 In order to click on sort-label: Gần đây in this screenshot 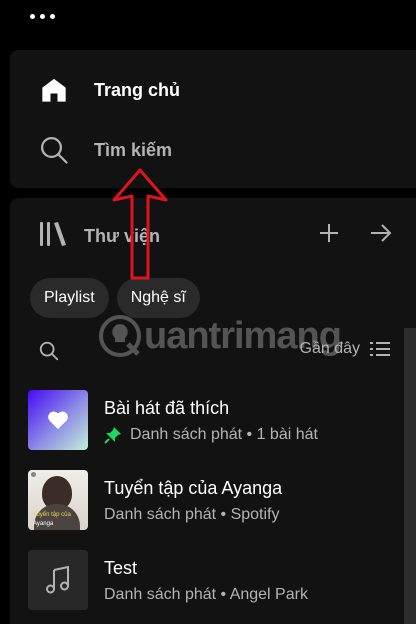, I will do `click(329, 348)`.